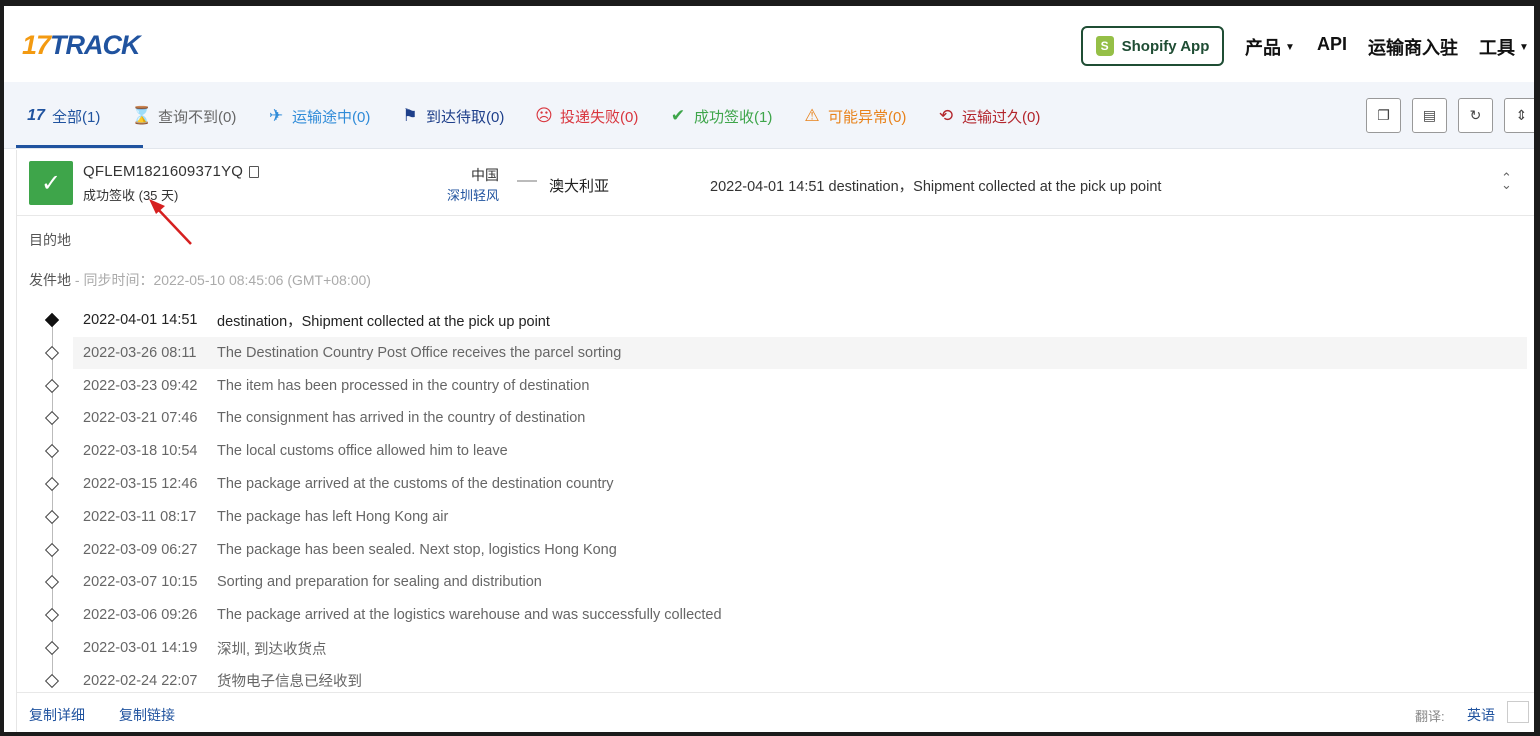 The width and height of the screenshot is (1540, 736). What do you see at coordinates (452, 116) in the screenshot?
I see `tab-pickup: ⚑ 到达待取(0)` at bounding box center [452, 116].